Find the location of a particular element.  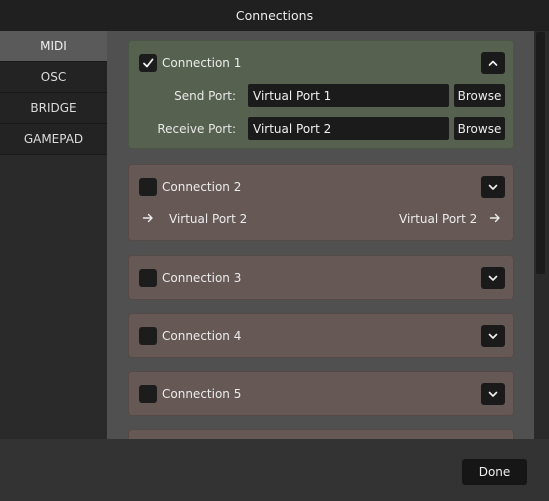

connection-card-4: Connection 4 is located at coordinates (321, 335).